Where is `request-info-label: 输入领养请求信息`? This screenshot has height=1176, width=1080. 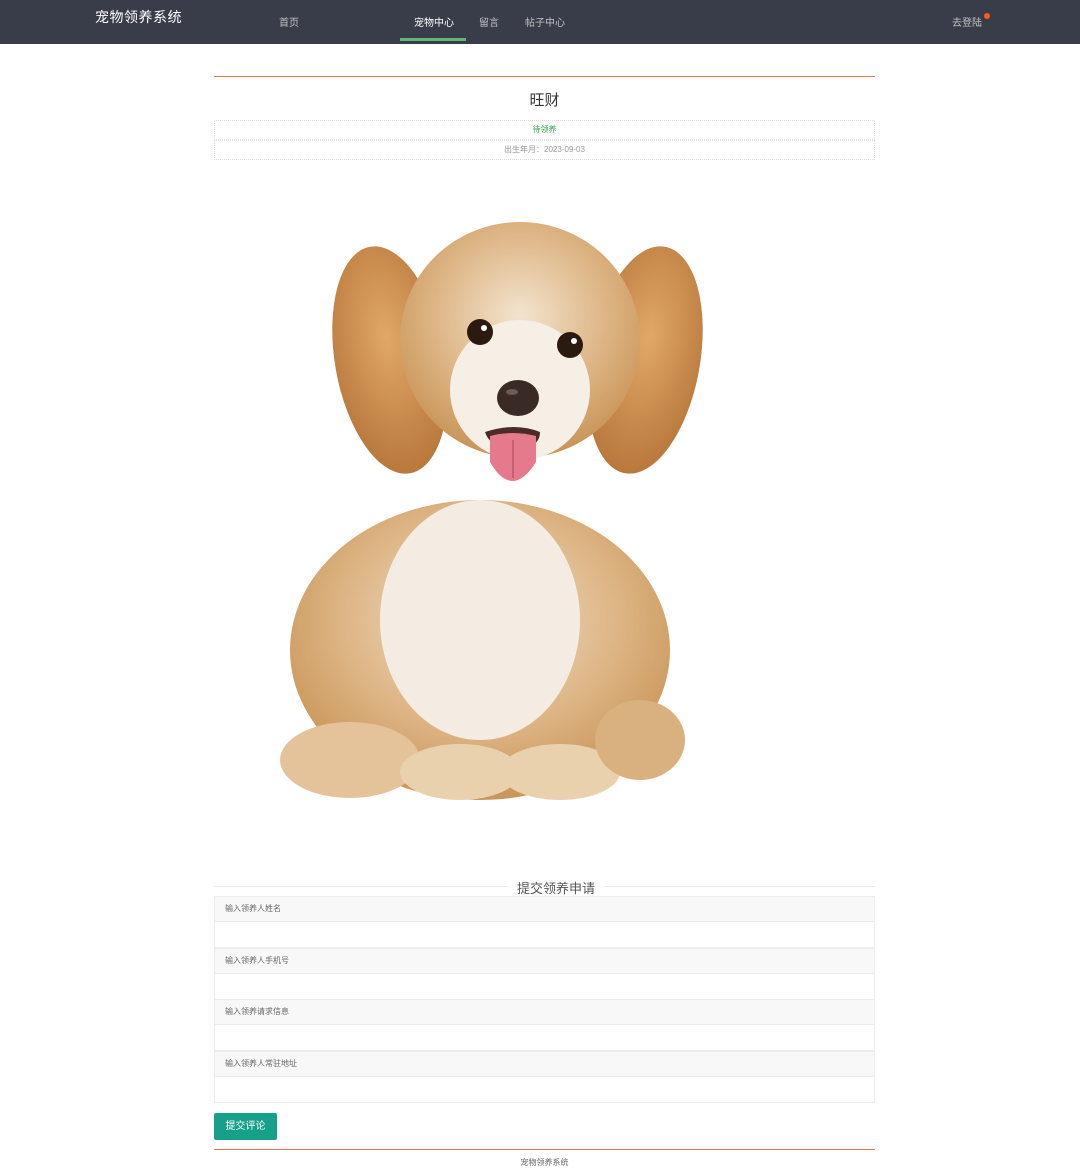 request-info-label: 输入领养请求信息 is located at coordinates (544, 1012).